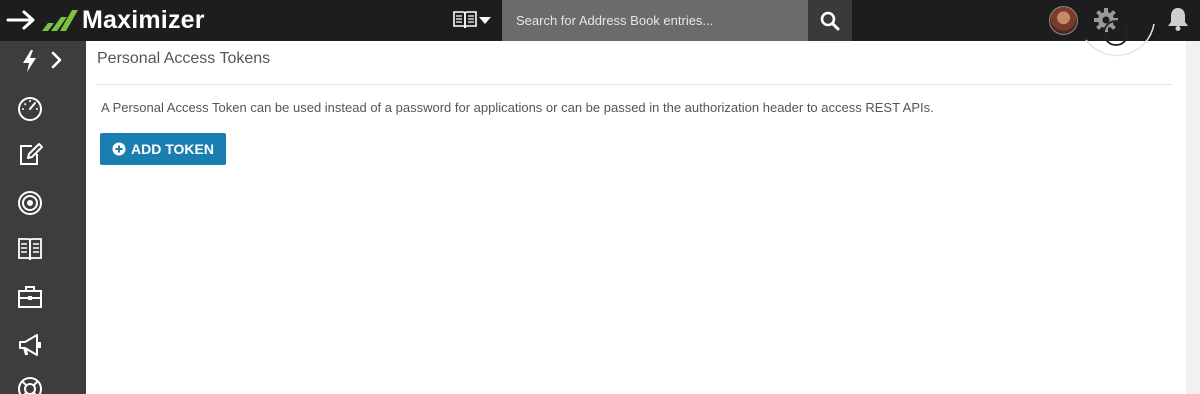  I want to click on edit-note-icon, so click(31, 154).